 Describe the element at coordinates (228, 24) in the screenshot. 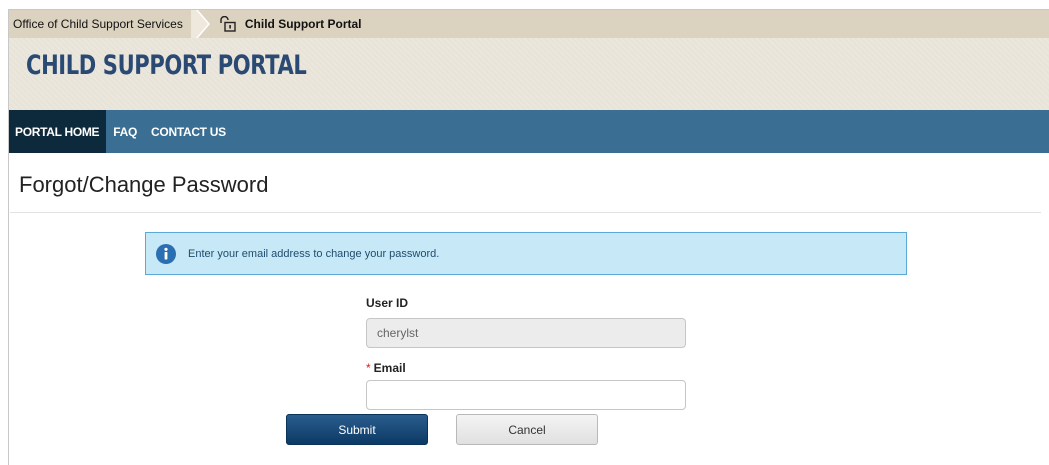

I see `unlock-icon` at that location.